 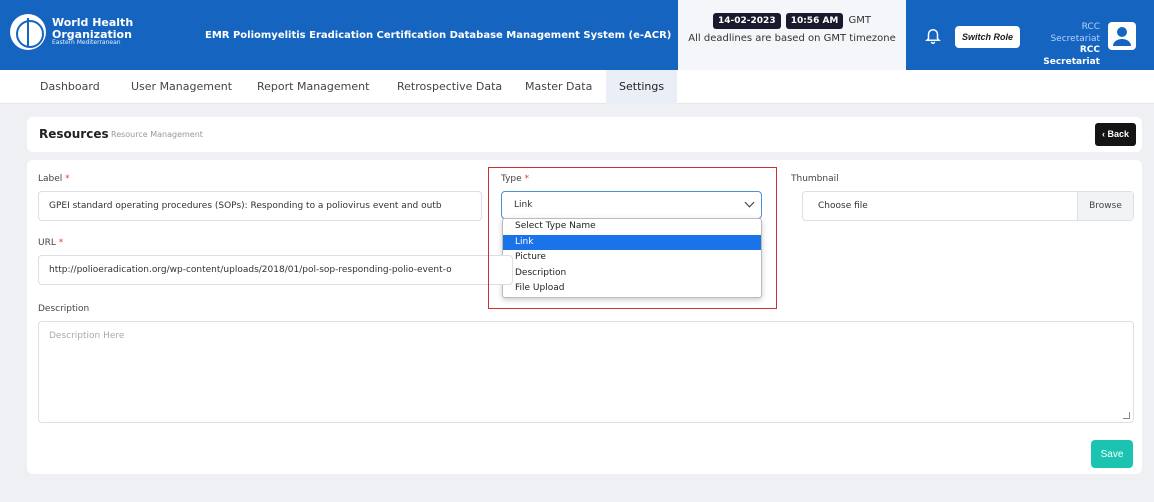 I want to click on current-role: RCC Secretariat RCC Secretariat, so click(x=1065, y=45).